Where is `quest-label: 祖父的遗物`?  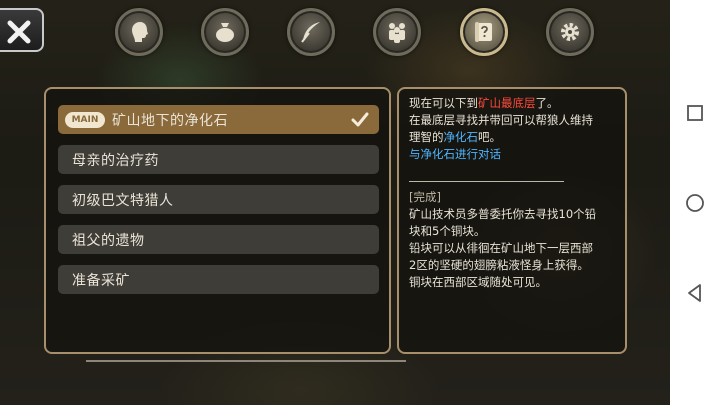 quest-label: 祖父的遗物 is located at coordinates (108, 241).